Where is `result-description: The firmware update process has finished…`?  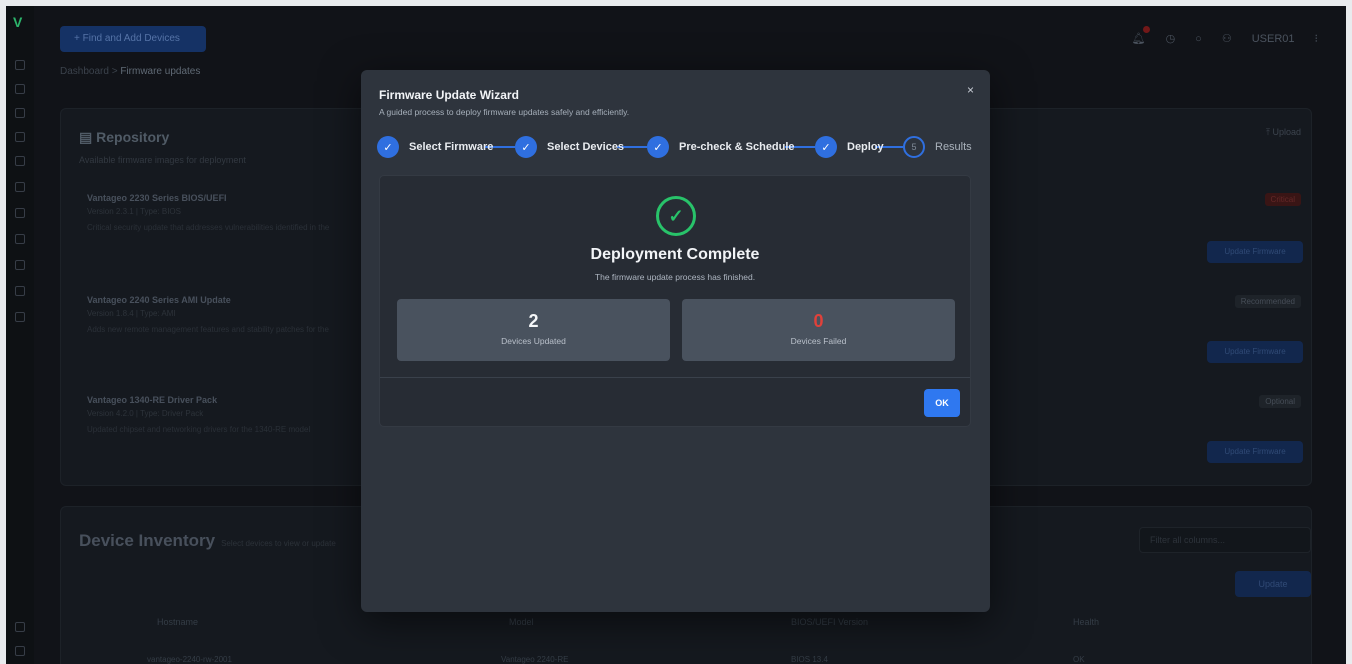
result-description: The firmware update process has finished… is located at coordinates (675, 277).